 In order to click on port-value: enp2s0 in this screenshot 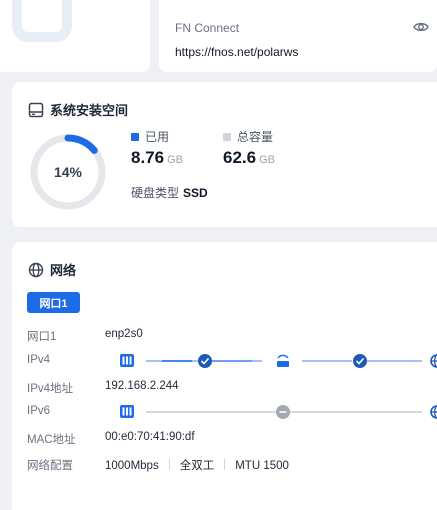, I will do `click(124, 334)`.